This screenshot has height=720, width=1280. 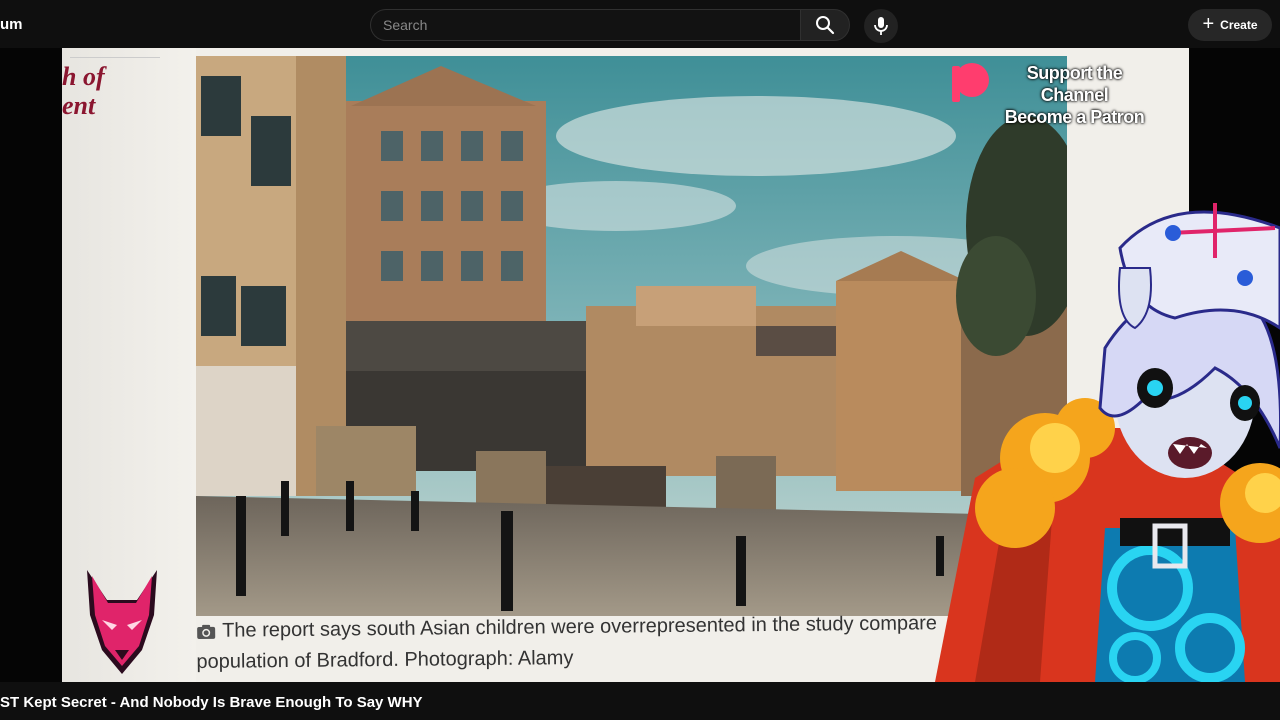 What do you see at coordinates (115, 57) in the screenshot?
I see `divider` at bounding box center [115, 57].